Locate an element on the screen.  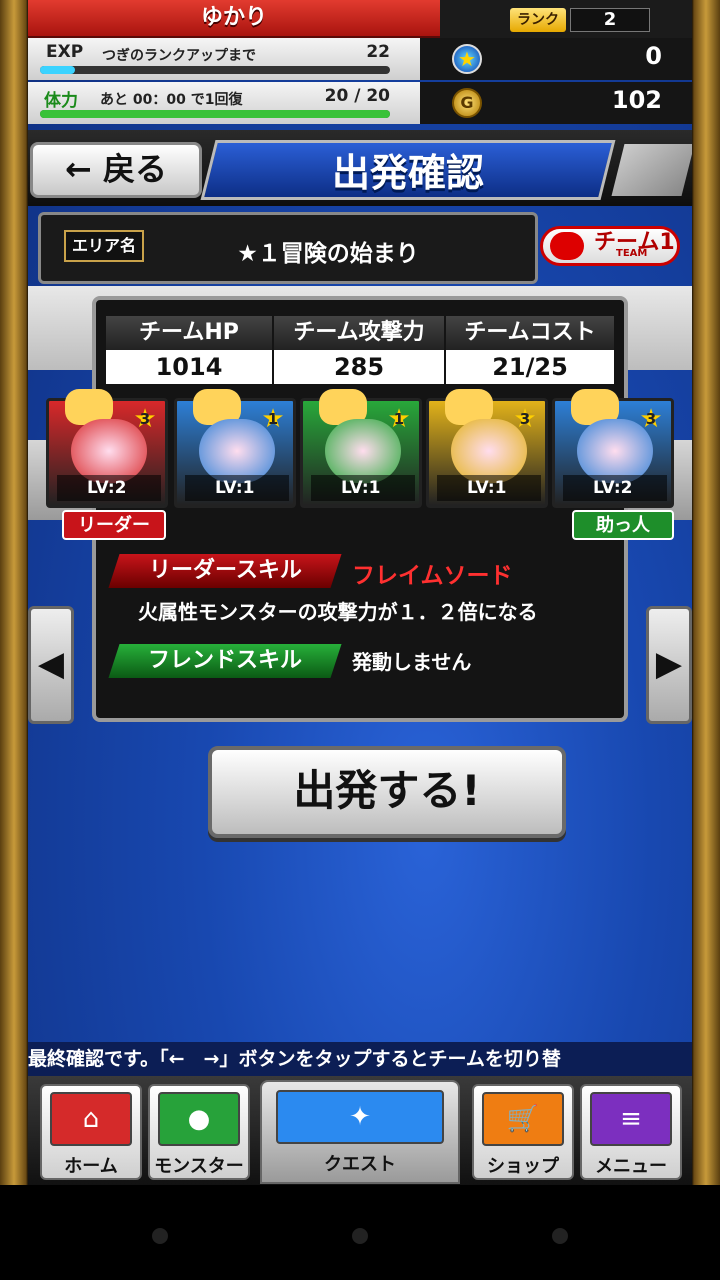
info-ticker: 最終確認です。「← →」ボタンをタップするとチームを切り替 is located at coordinates (360, 1059).